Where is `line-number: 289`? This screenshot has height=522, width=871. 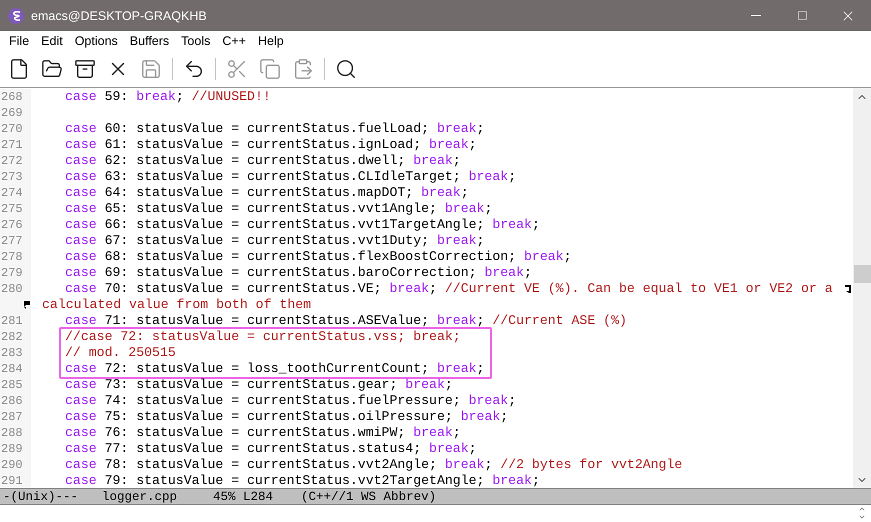
line-number: 289 is located at coordinates (15, 449).